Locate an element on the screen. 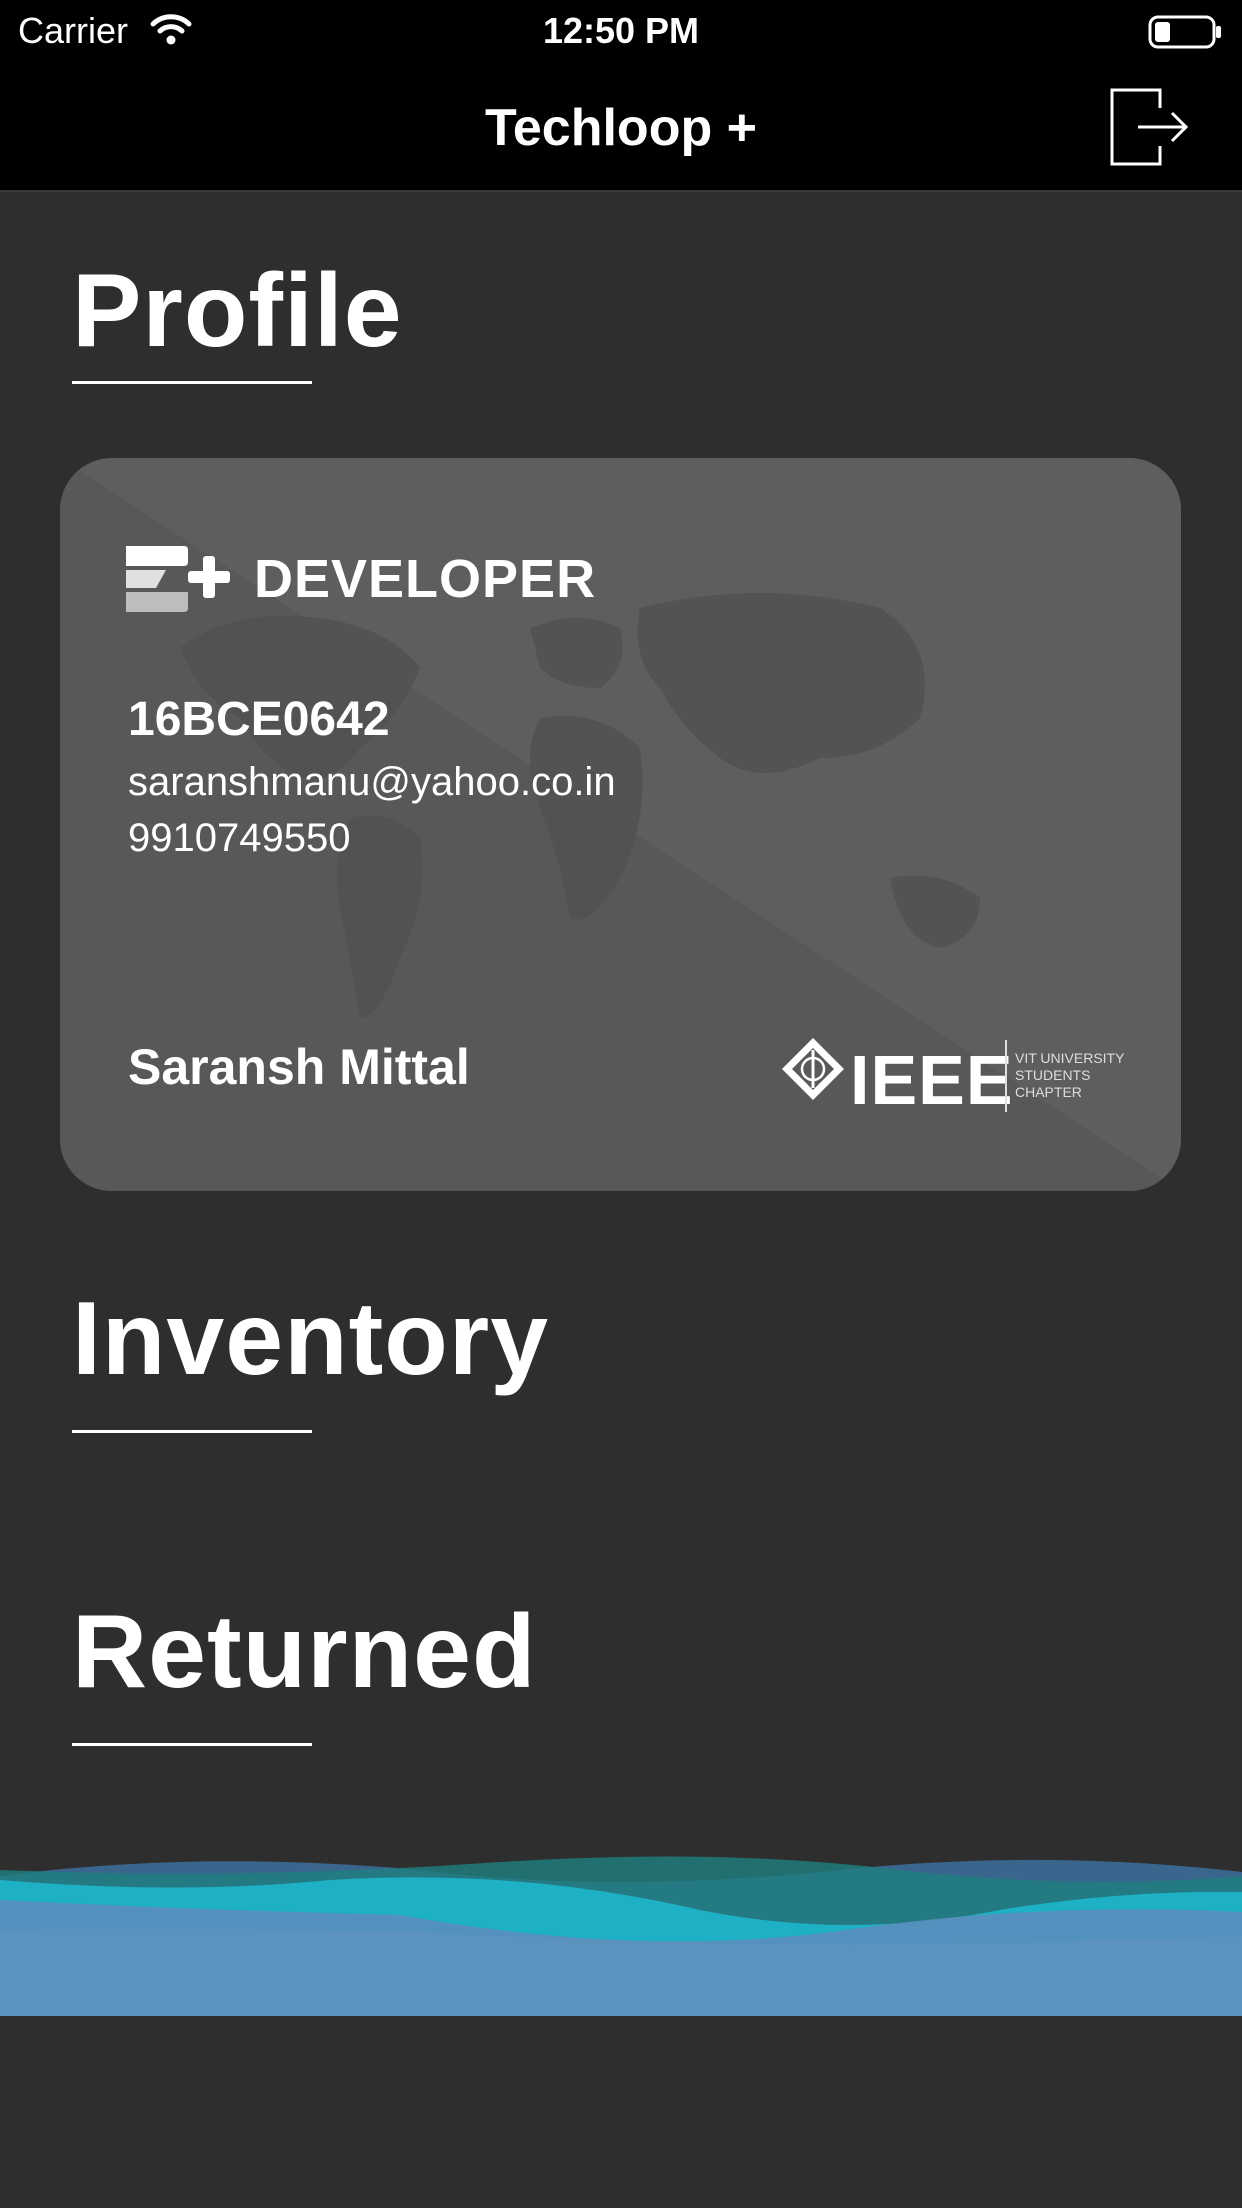 This screenshot has height=2208, width=1242. card-phone: 9910749550 is located at coordinates (239, 838).